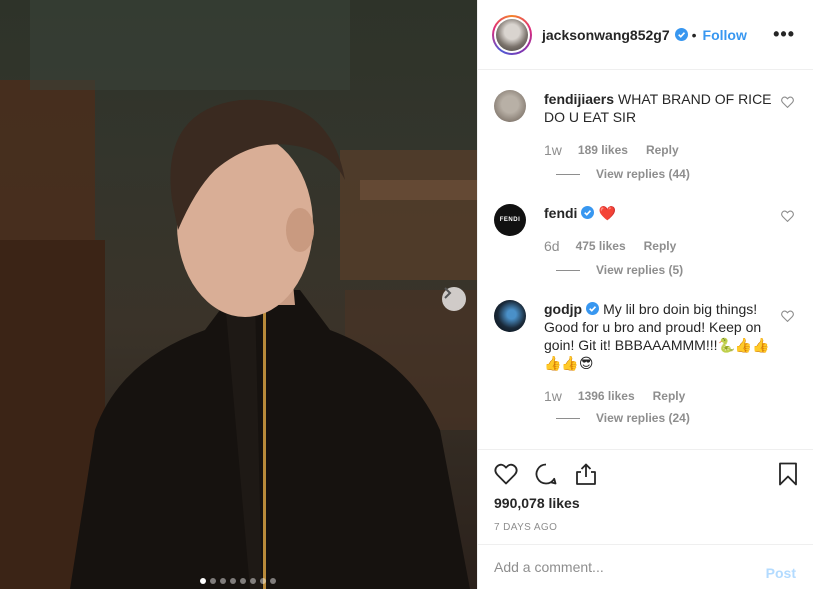 Image resolution: width=813 pixels, height=589 pixels. What do you see at coordinates (506, 474) in the screenshot?
I see `heart-icon` at bounding box center [506, 474].